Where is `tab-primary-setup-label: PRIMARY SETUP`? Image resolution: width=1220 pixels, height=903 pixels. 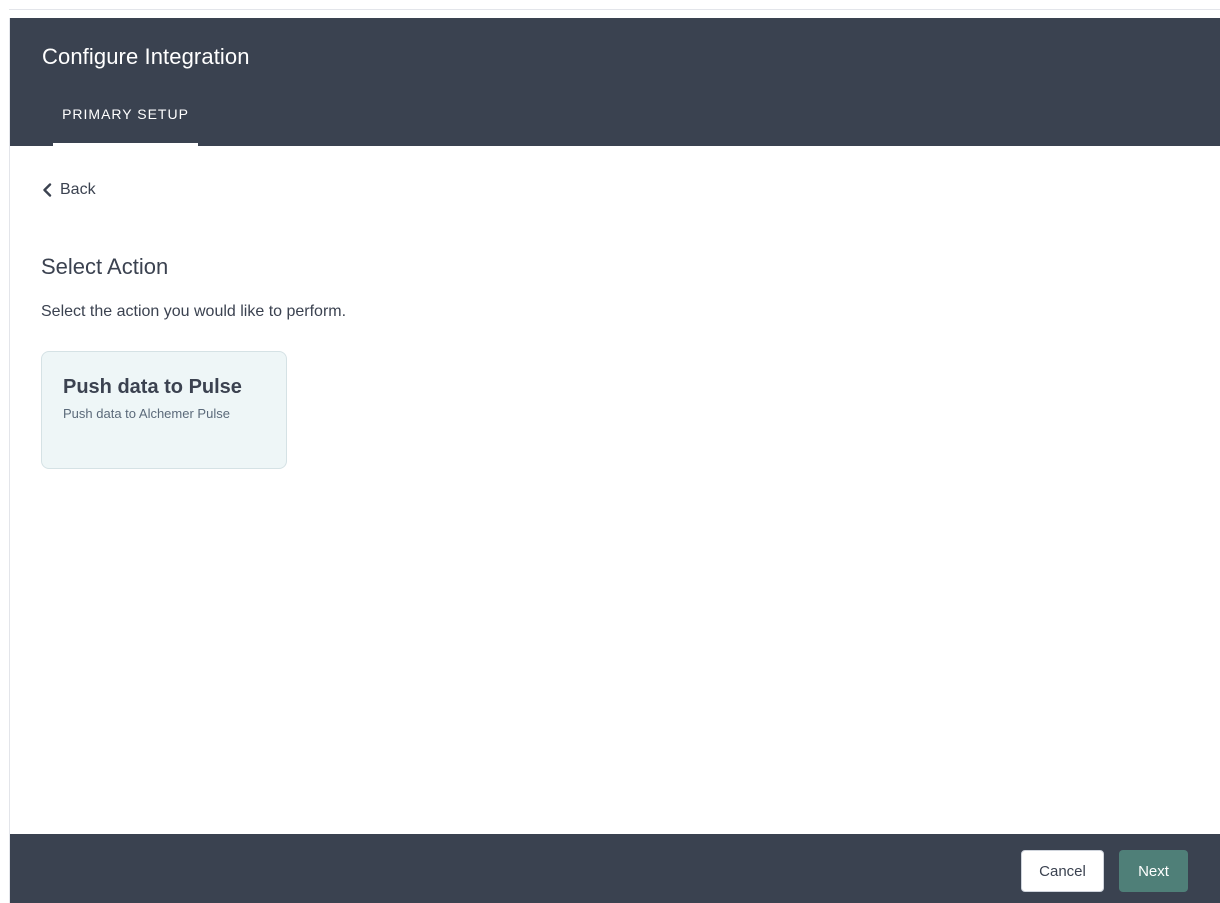
tab-primary-setup-label: PRIMARY SETUP is located at coordinates (125, 114).